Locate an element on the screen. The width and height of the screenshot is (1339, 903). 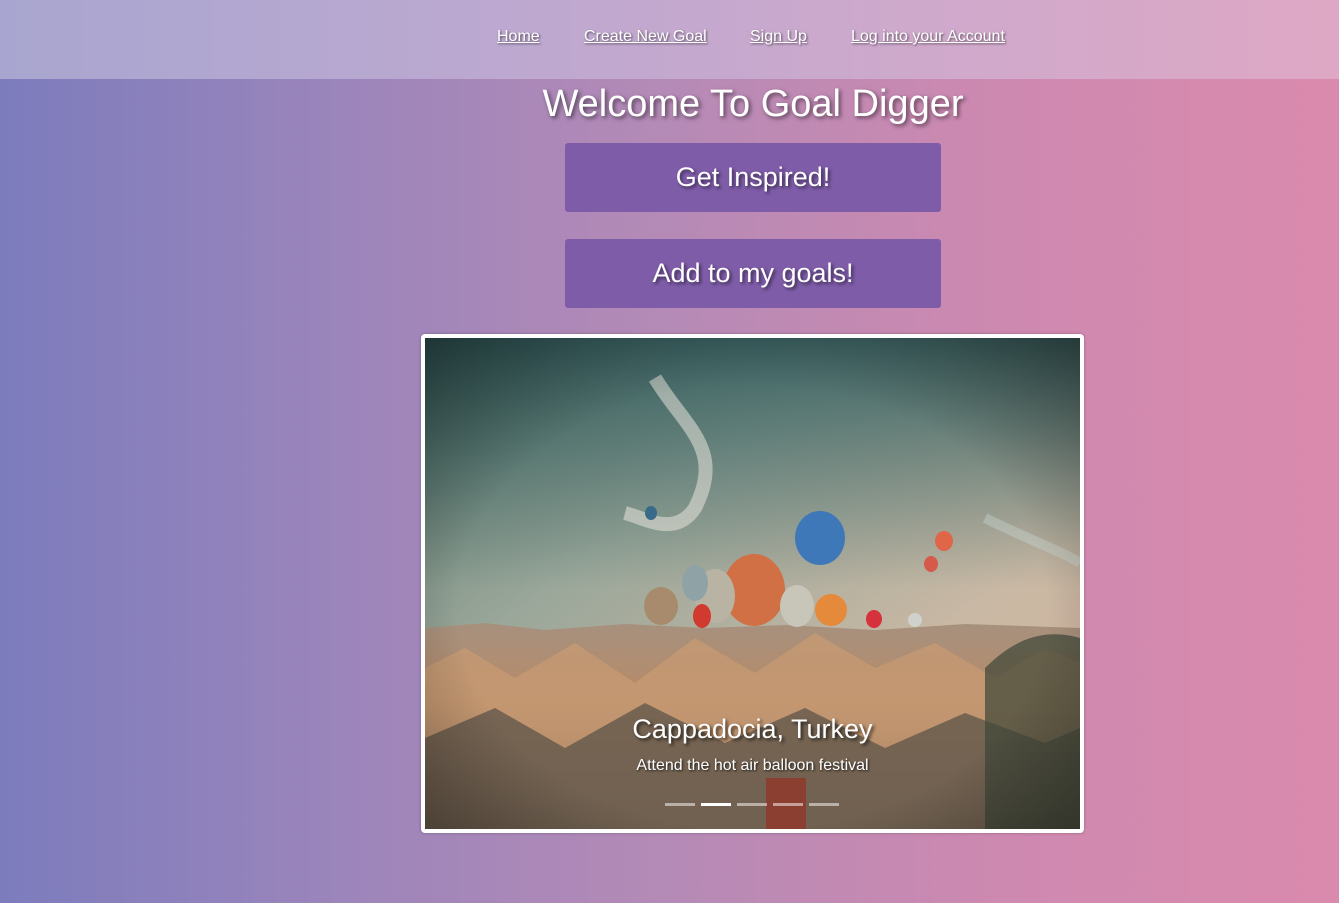
nav-create-goal-link: Create New Goal is located at coordinates (645, 37).